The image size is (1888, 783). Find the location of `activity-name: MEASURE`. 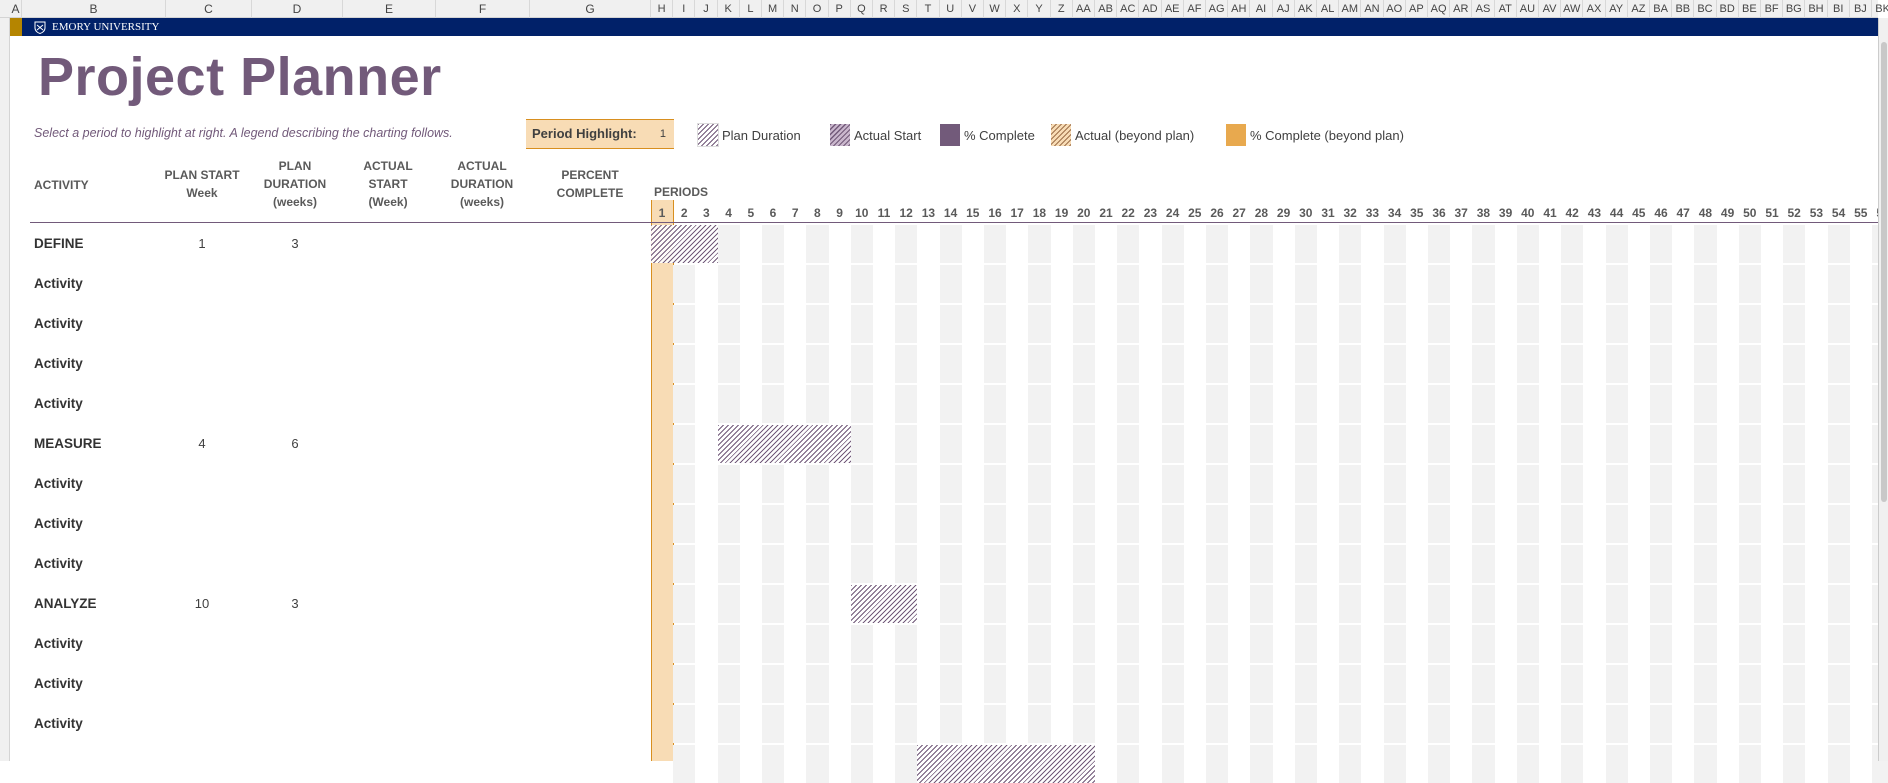

activity-name: MEASURE is located at coordinates (68, 444).